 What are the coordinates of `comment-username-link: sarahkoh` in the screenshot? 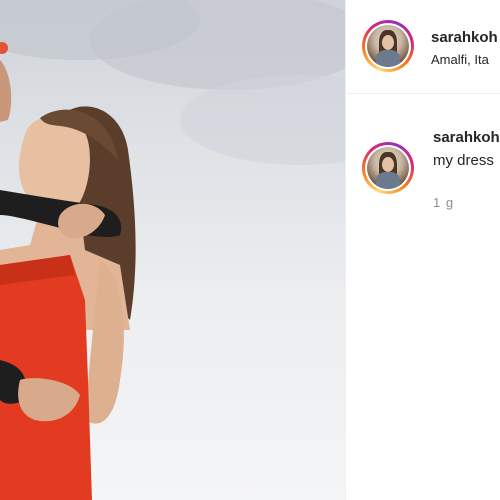 It's located at (466, 137).